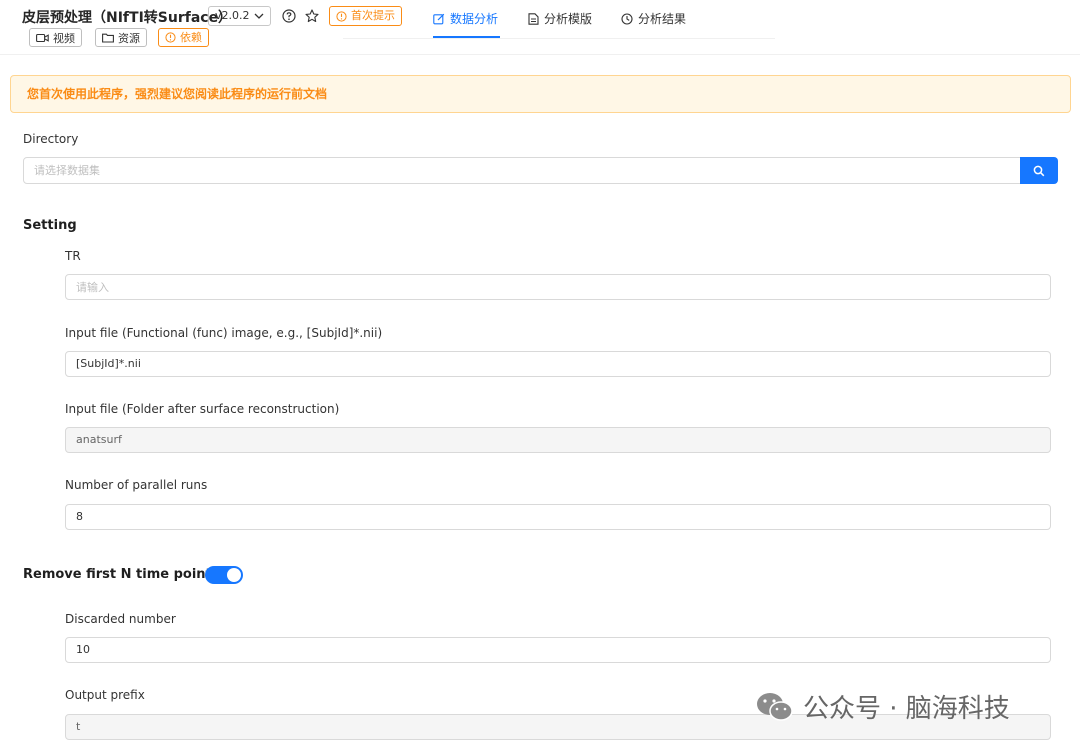  What do you see at coordinates (558, 440) in the screenshot?
I see `surf-input-field: anatsurf` at bounding box center [558, 440].